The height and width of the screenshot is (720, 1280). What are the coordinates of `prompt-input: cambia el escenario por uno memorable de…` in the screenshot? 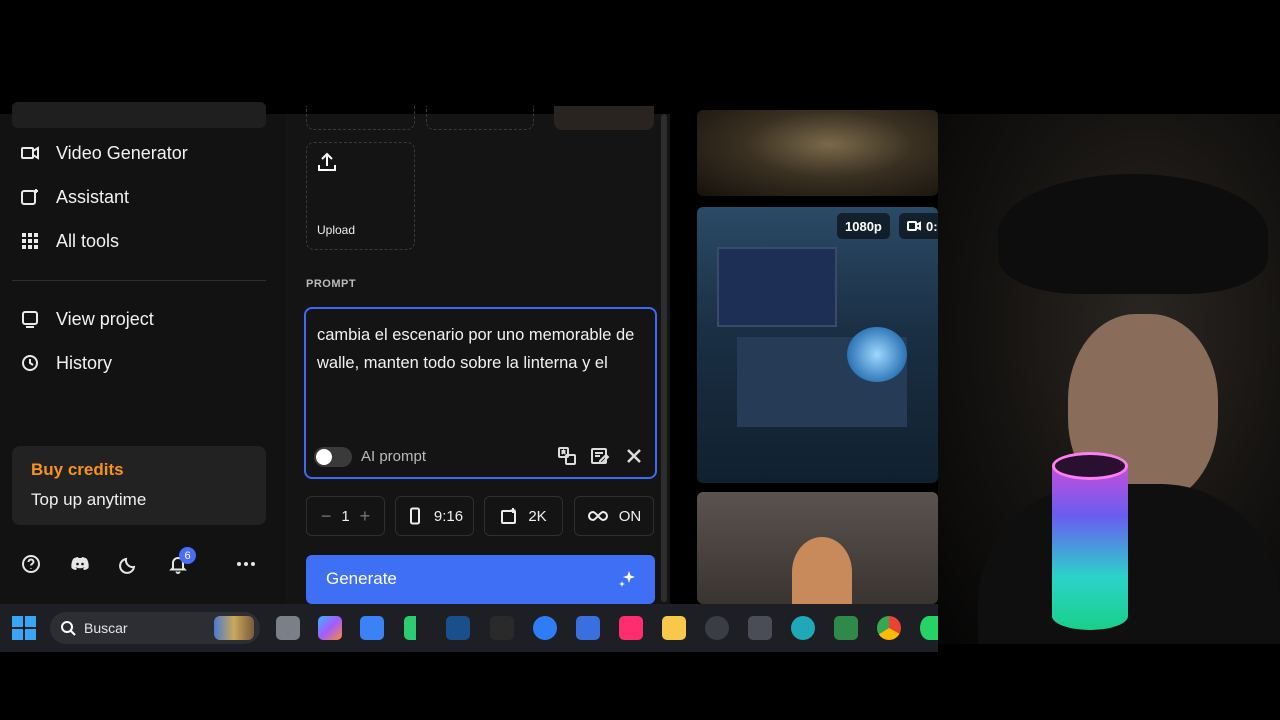 It's located at (480, 393).